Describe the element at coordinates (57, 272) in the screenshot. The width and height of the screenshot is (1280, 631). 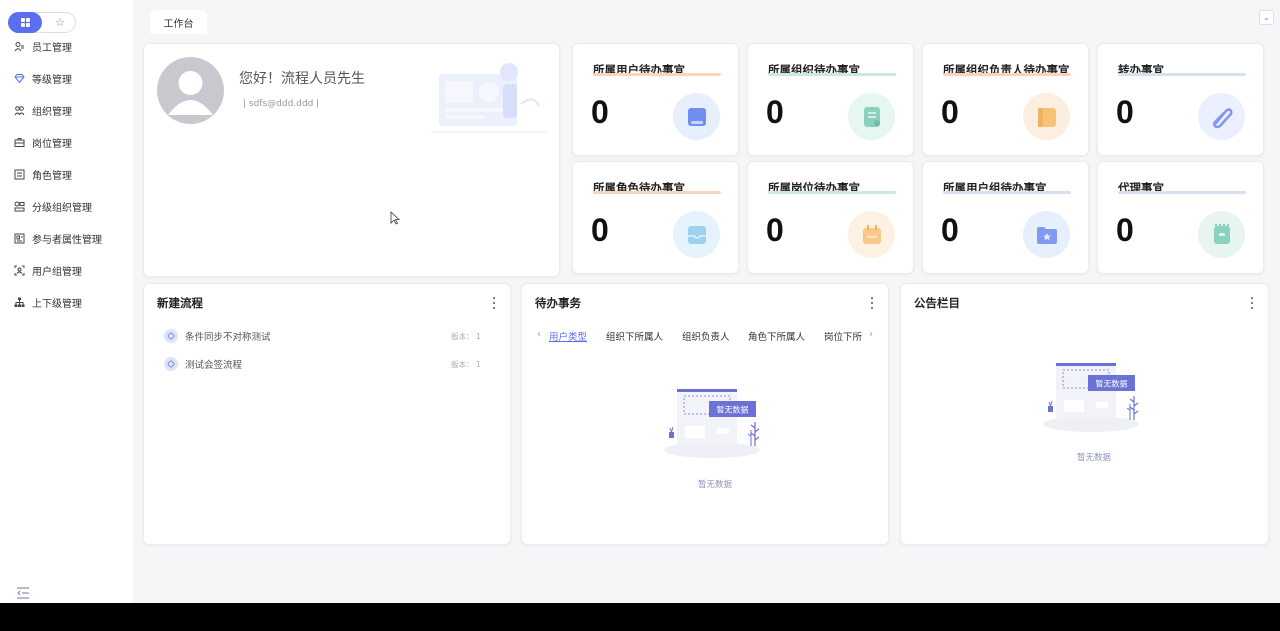
I see `sidebar-item-label: 用户组管理` at that location.